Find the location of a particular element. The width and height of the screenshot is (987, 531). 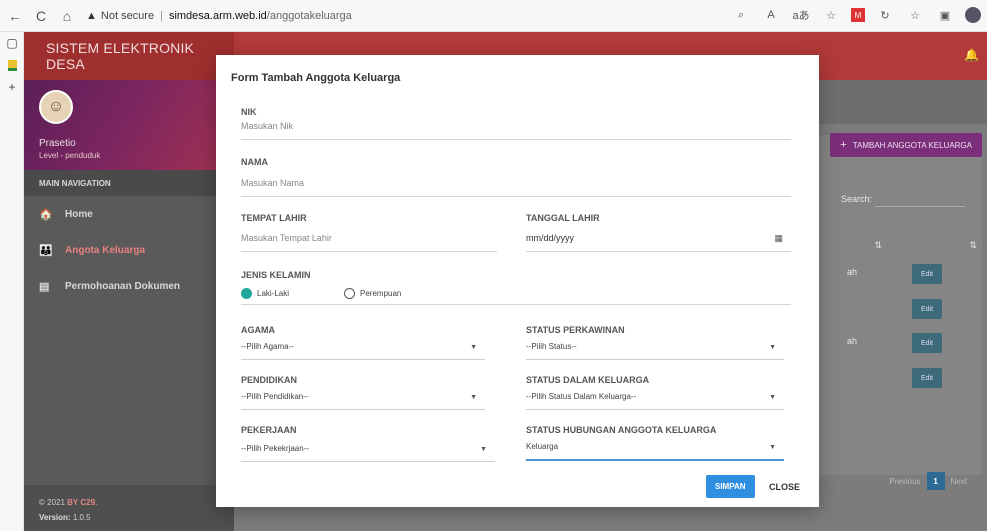

pager-next: Next is located at coordinates (959, 481).